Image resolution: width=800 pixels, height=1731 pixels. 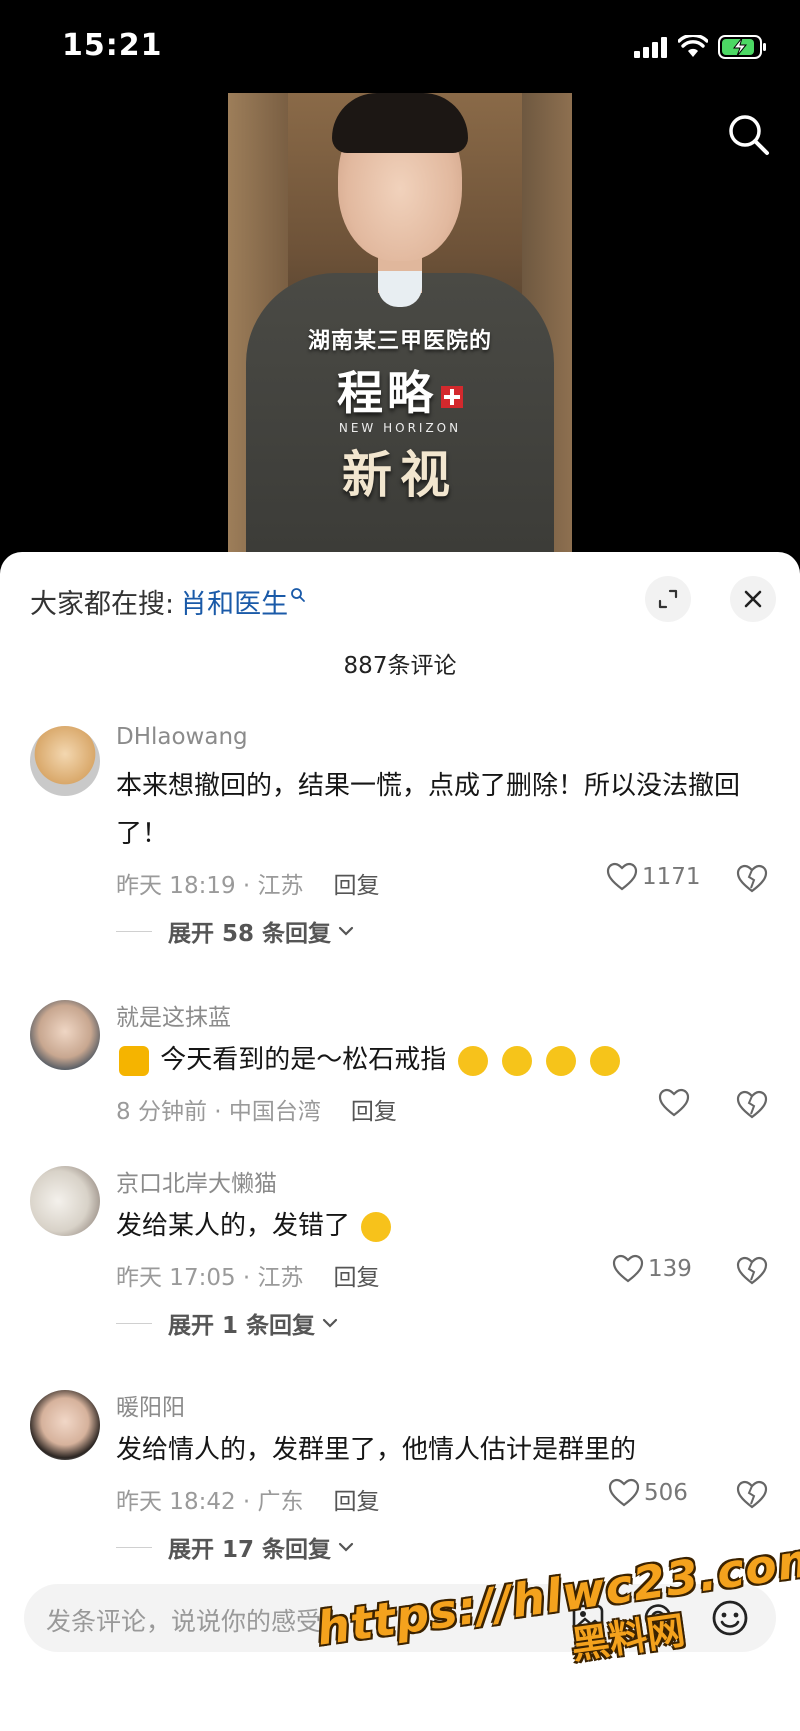 I want to click on expand-icon, so click(x=668, y=599).